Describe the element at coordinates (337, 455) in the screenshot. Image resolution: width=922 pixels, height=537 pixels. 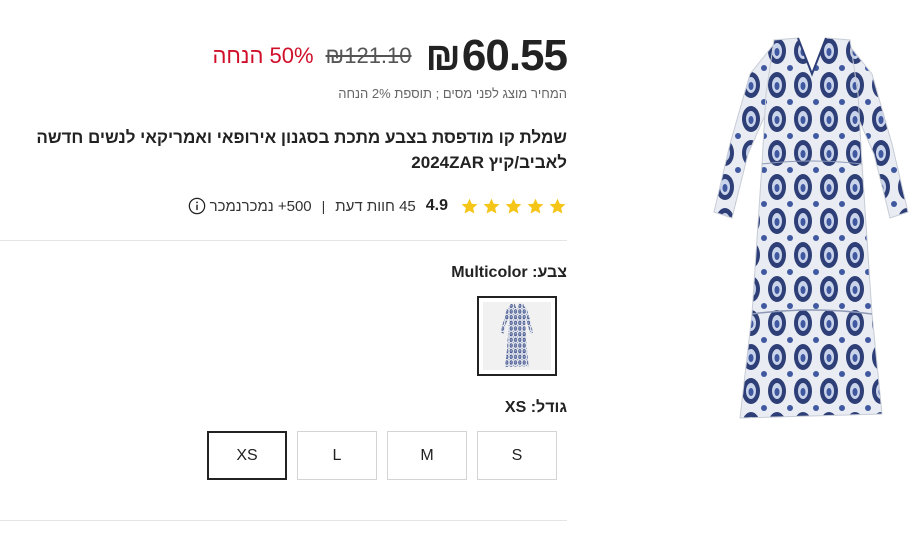
I see `size-option-l: L` at that location.